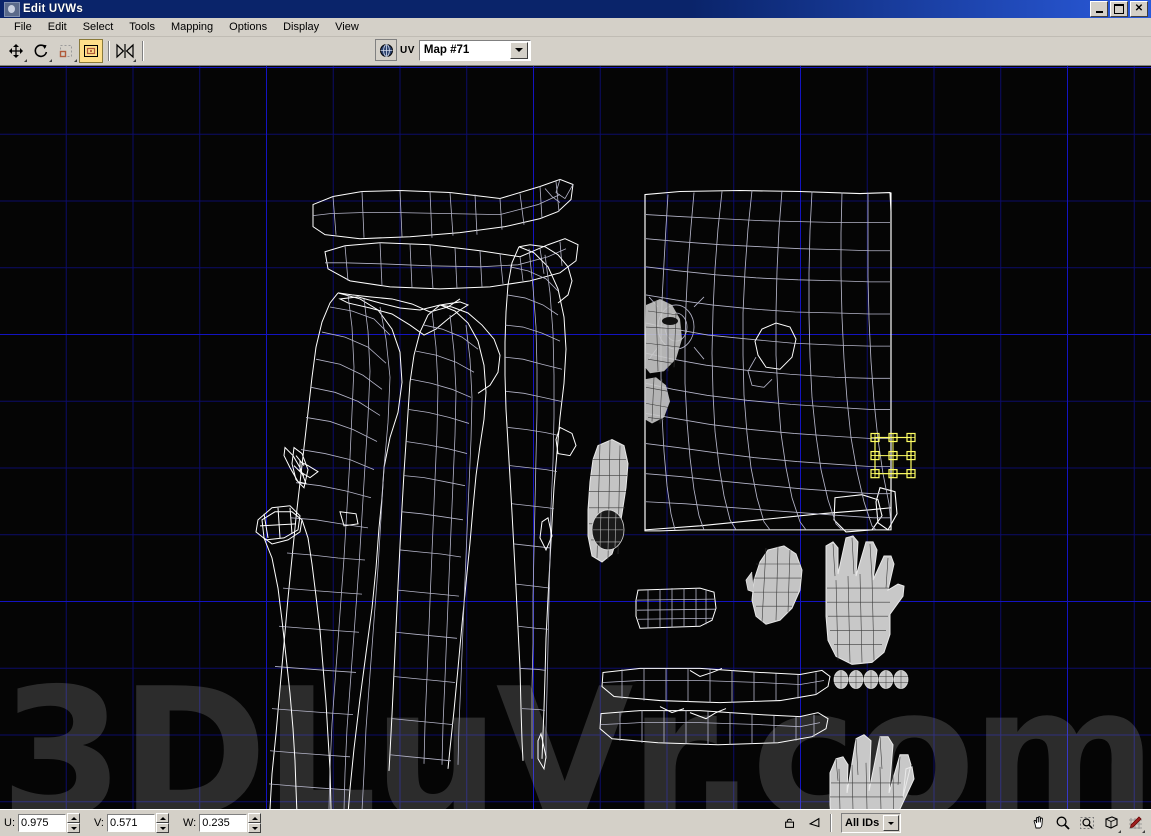  What do you see at coordinates (57, 27) in the screenshot?
I see `menu-edit: Edit` at bounding box center [57, 27].